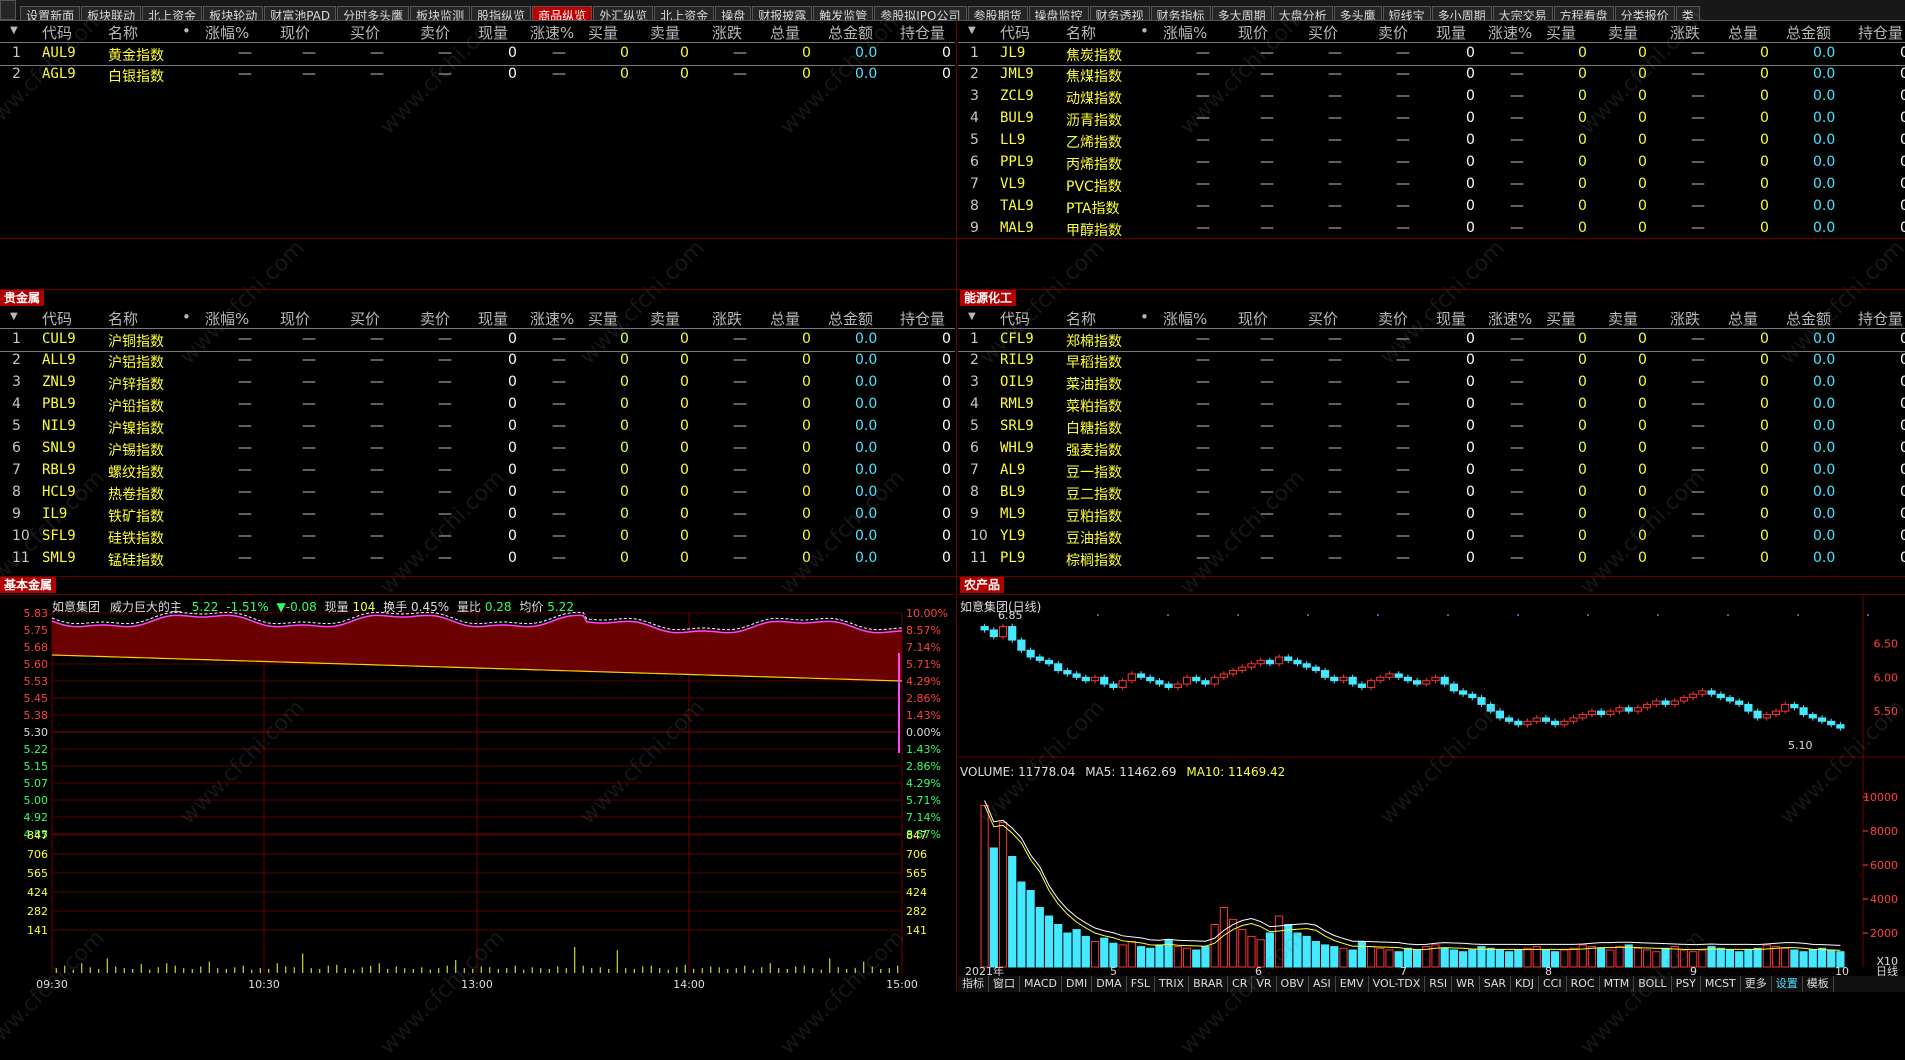  What do you see at coordinates (435, 32) in the screenshot?
I see `col-header: 卖价` at bounding box center [435, 32].